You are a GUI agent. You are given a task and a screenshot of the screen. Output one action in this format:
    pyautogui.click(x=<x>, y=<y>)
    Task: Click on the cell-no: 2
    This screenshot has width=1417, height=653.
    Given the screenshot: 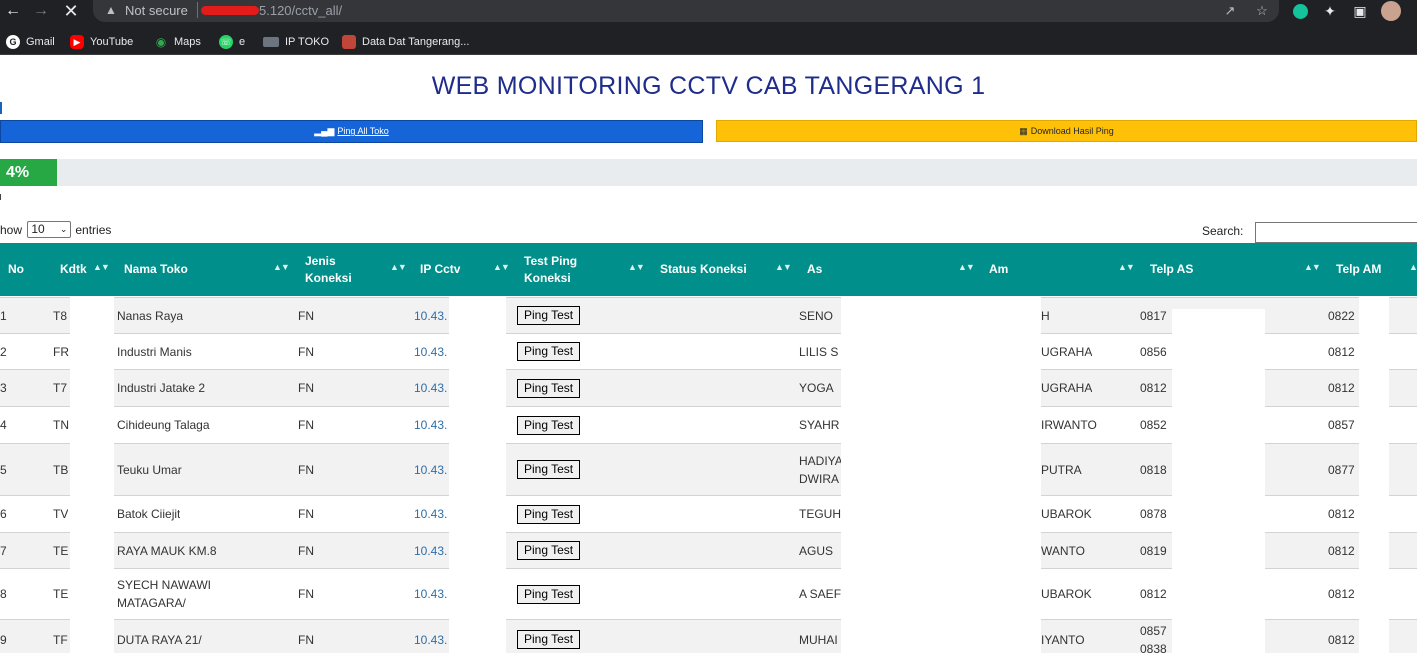 What is the action you would take?
    pyautogui.click(x=3, y=351)
    